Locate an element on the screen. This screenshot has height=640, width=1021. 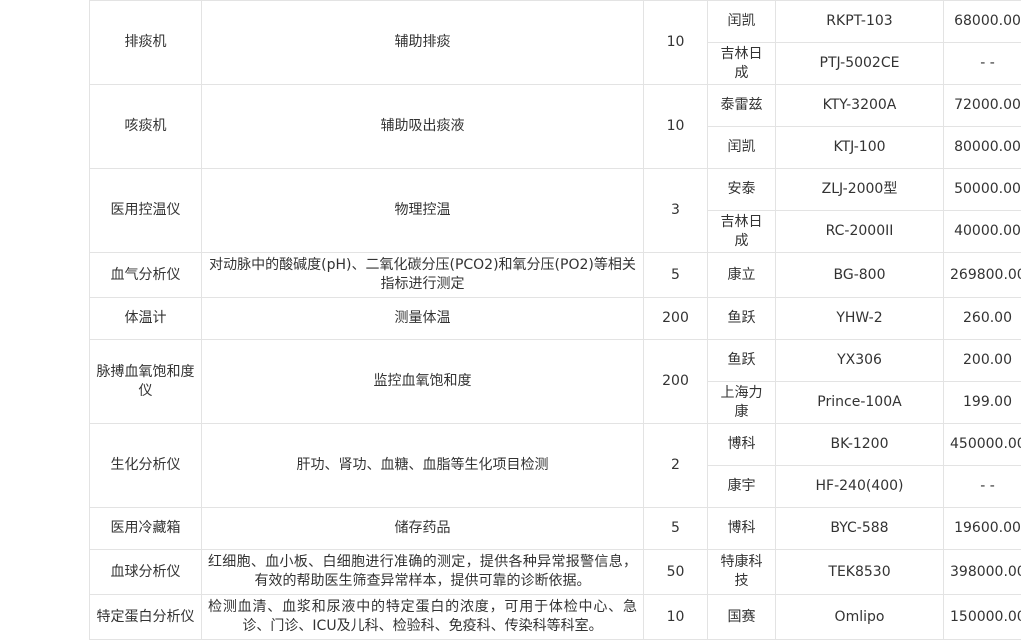
price-cell: 200.00 is located at coordinates (982, 361).